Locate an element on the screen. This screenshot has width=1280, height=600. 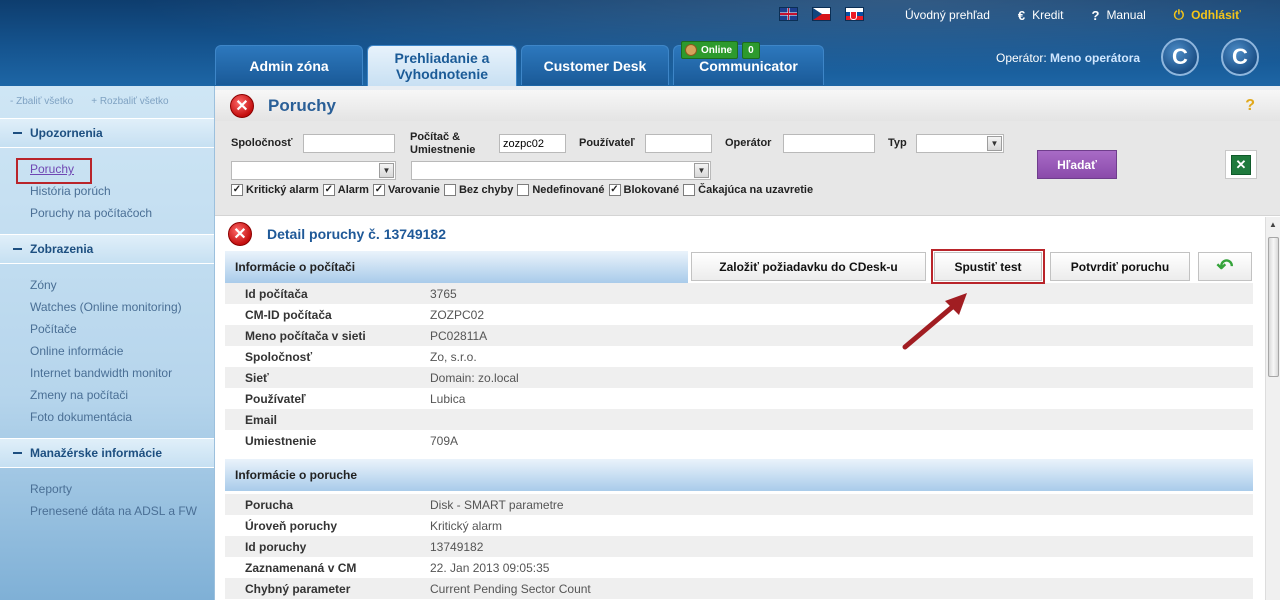
help-icon: ? is located at coordinates (1250, 106).